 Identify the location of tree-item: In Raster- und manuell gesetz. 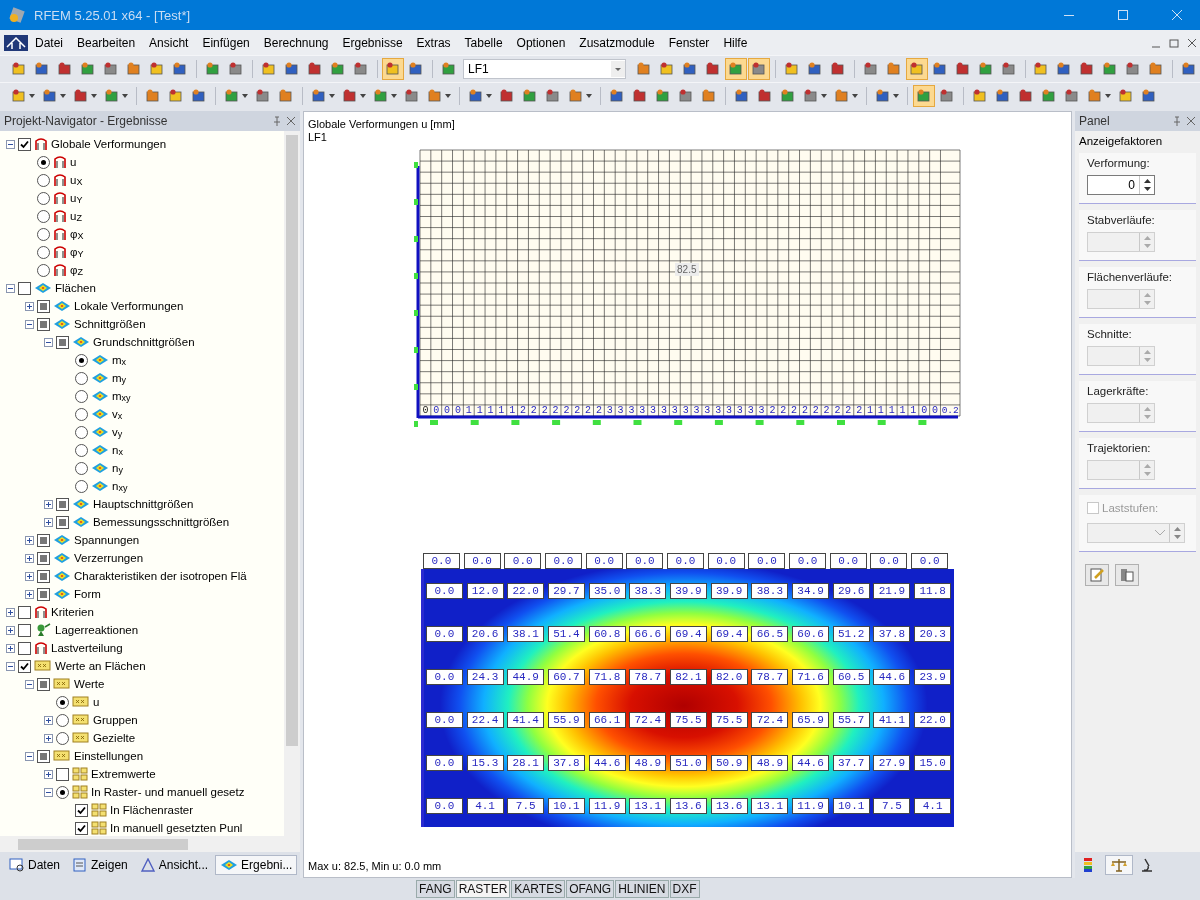
(168, 792).